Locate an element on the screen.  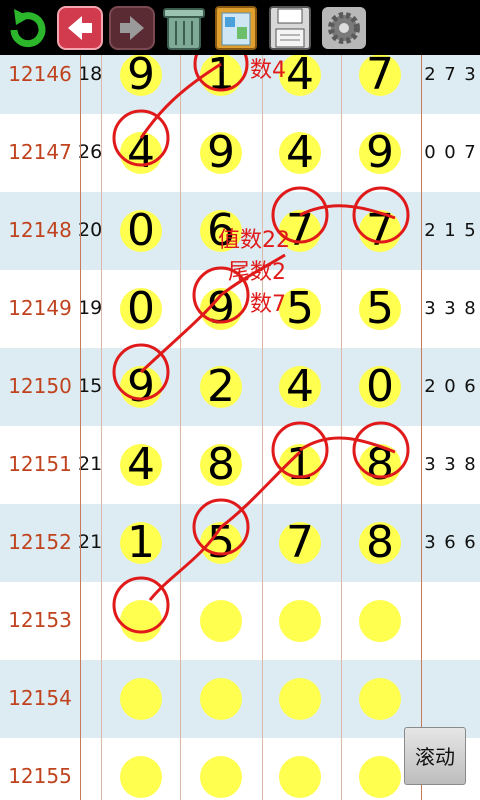
save-disk-icon is located at coordinates (290, 28).